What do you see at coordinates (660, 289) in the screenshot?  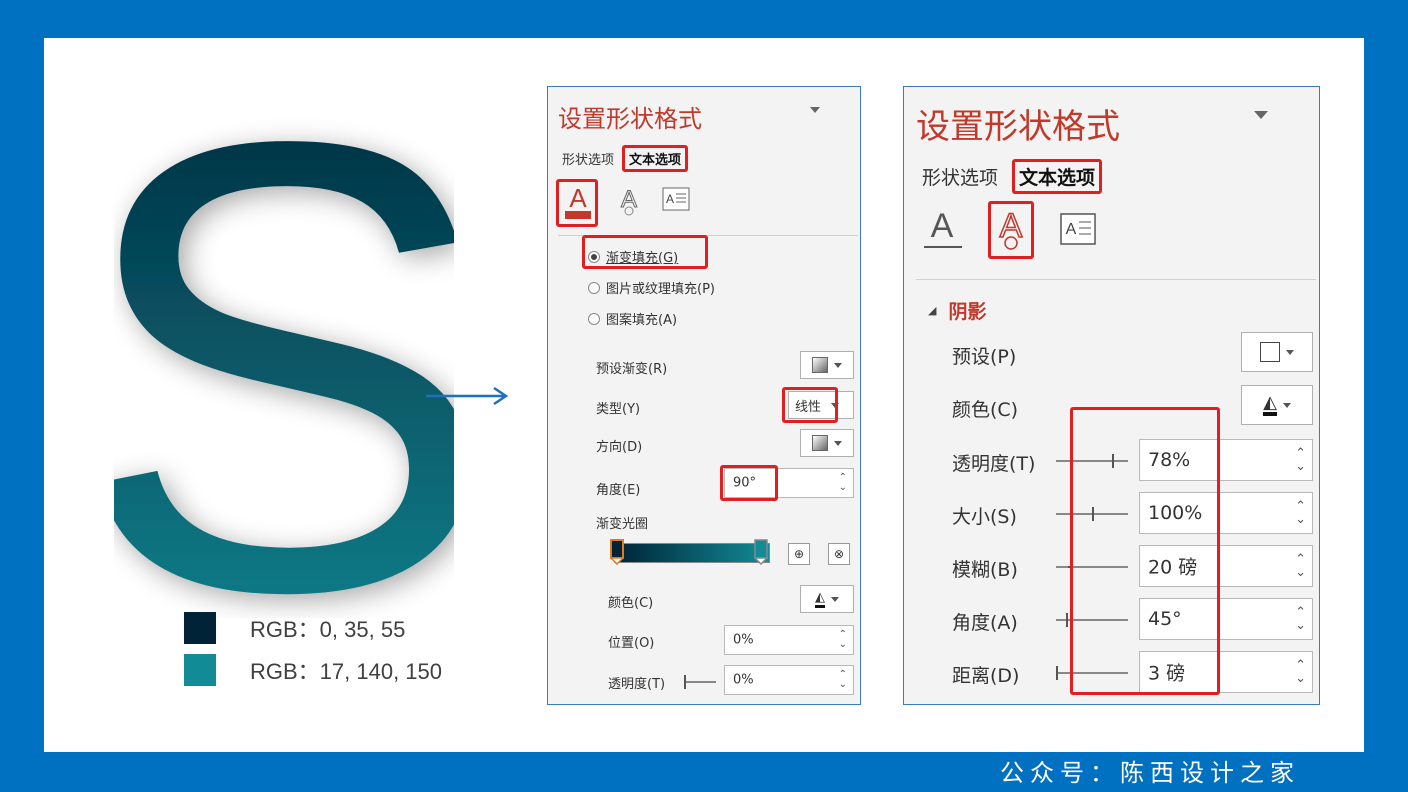 I see `radio-label: 图片或纹理填充(P)` at bounding box center [660, 289].